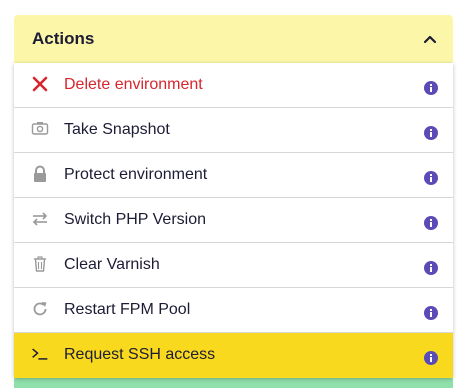 The height and width of the screenshot is (388, 463). Describe the element at coordinates (135, 219) in the screenshot. I see `menu-item-label: Switch PHP Version` at that location.